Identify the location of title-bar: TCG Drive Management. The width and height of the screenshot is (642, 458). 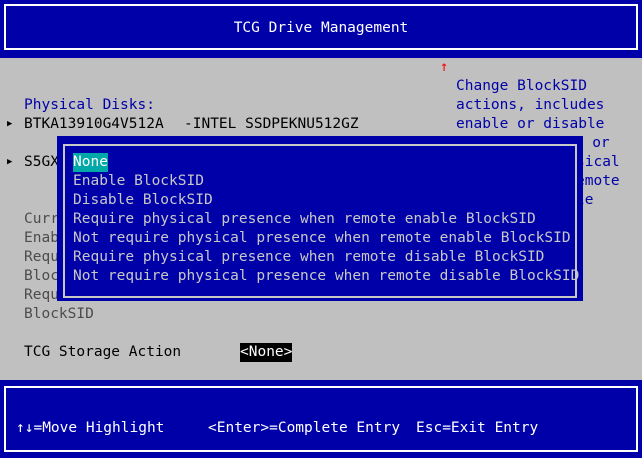
(321, 29).